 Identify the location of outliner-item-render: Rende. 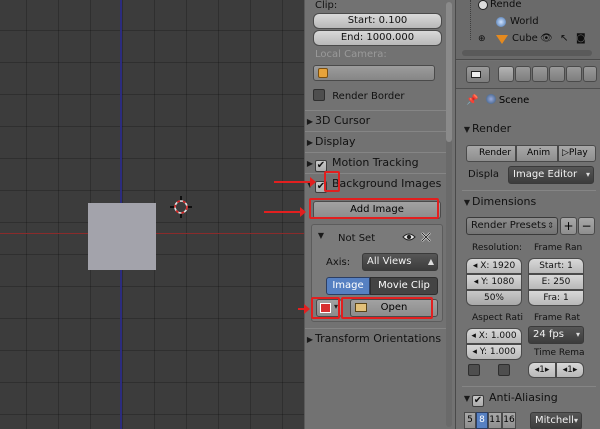
(528, 7).